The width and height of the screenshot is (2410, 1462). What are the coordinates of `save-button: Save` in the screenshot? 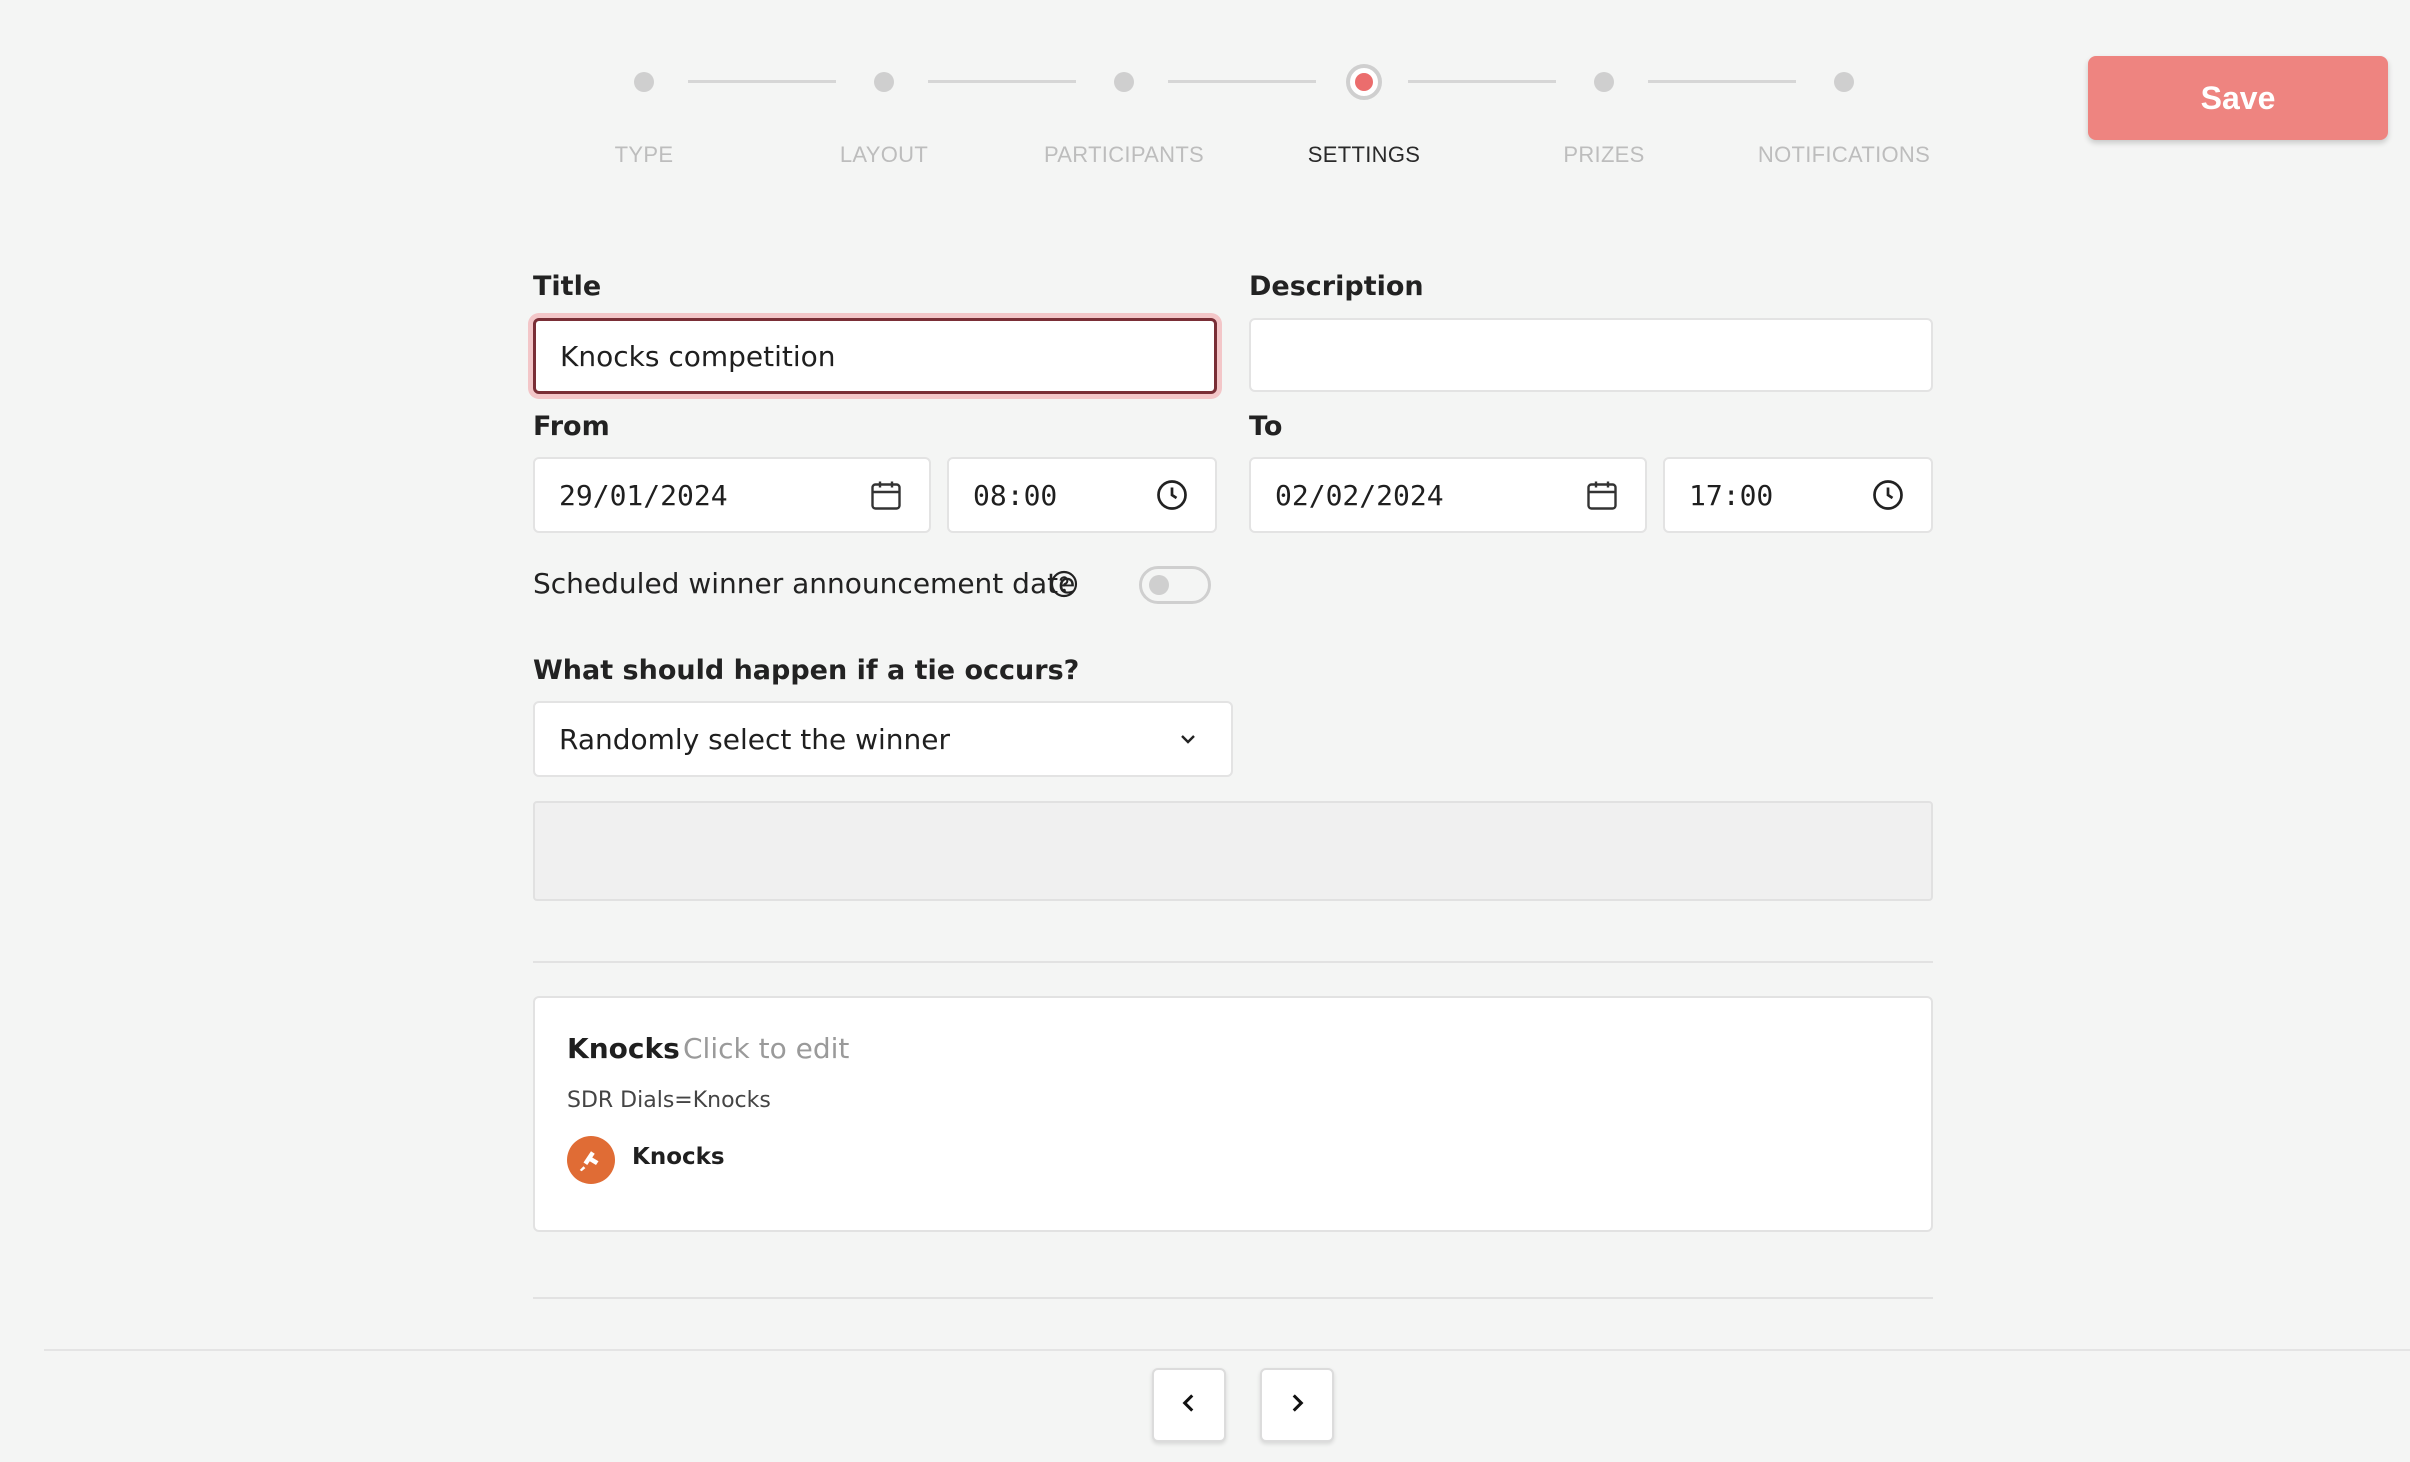 It's located at (2238, 98).